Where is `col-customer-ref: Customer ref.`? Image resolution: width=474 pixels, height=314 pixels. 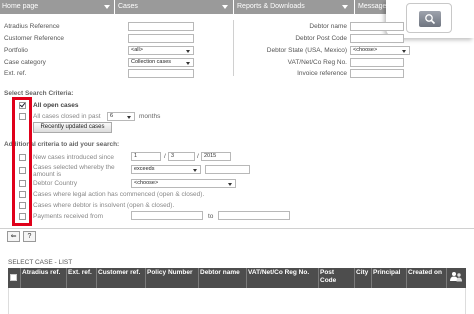 col-customer-ref: Customer ref. is located at coordinates (120, 273).